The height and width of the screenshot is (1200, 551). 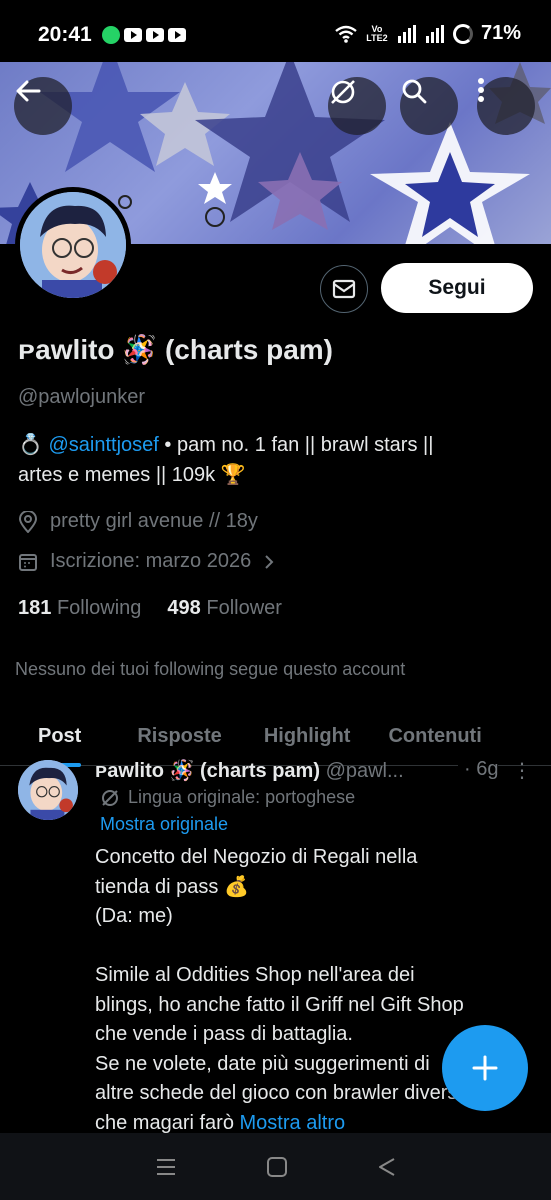 What do you see at coordinates (134, 916) in the screenshot?
I see `tweet-line: (Da: me)` at bounding box center [134, 916].